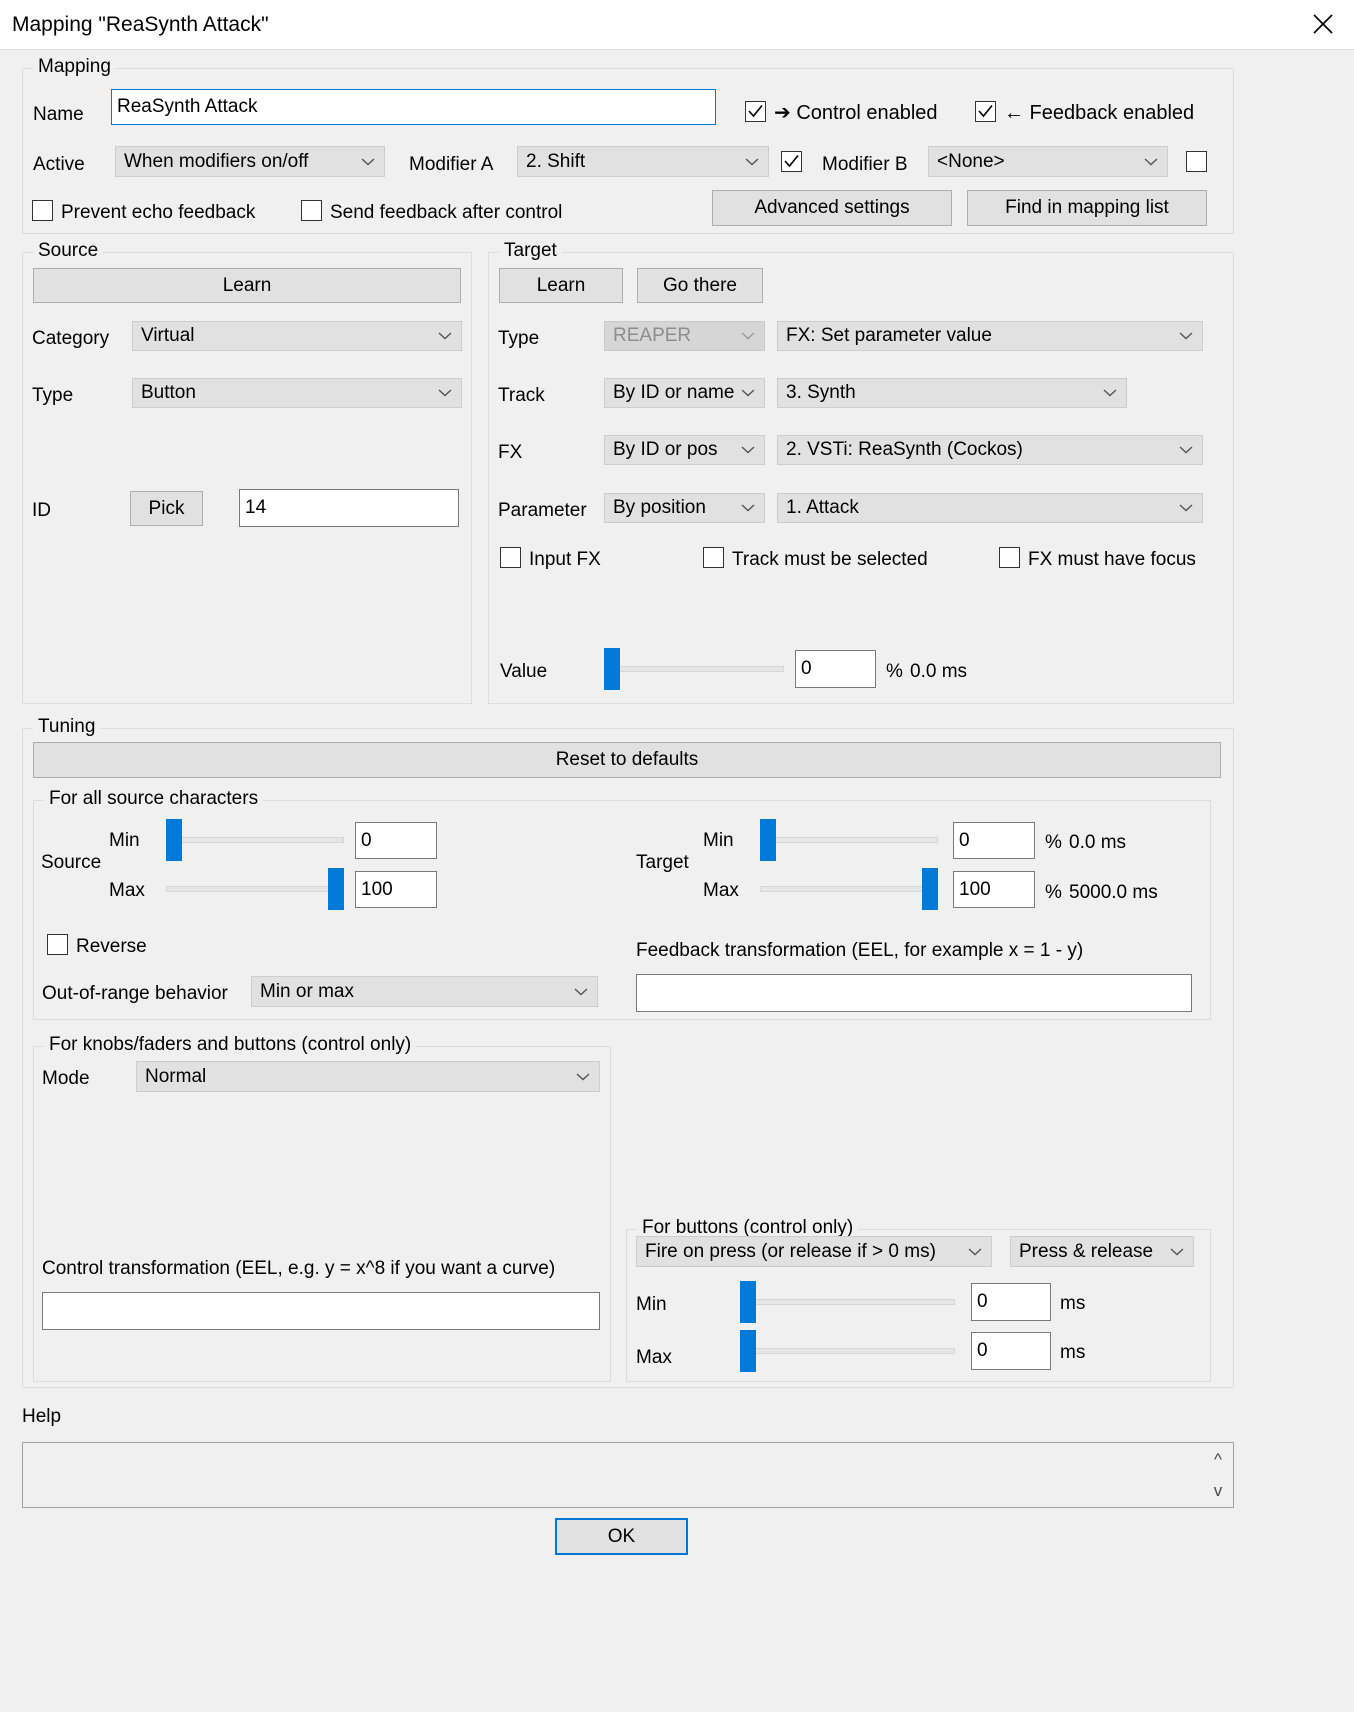 The height and width of the screenshot is (1712, 1354). I want to click on reverse-label: Reverse, so click(111, 946).